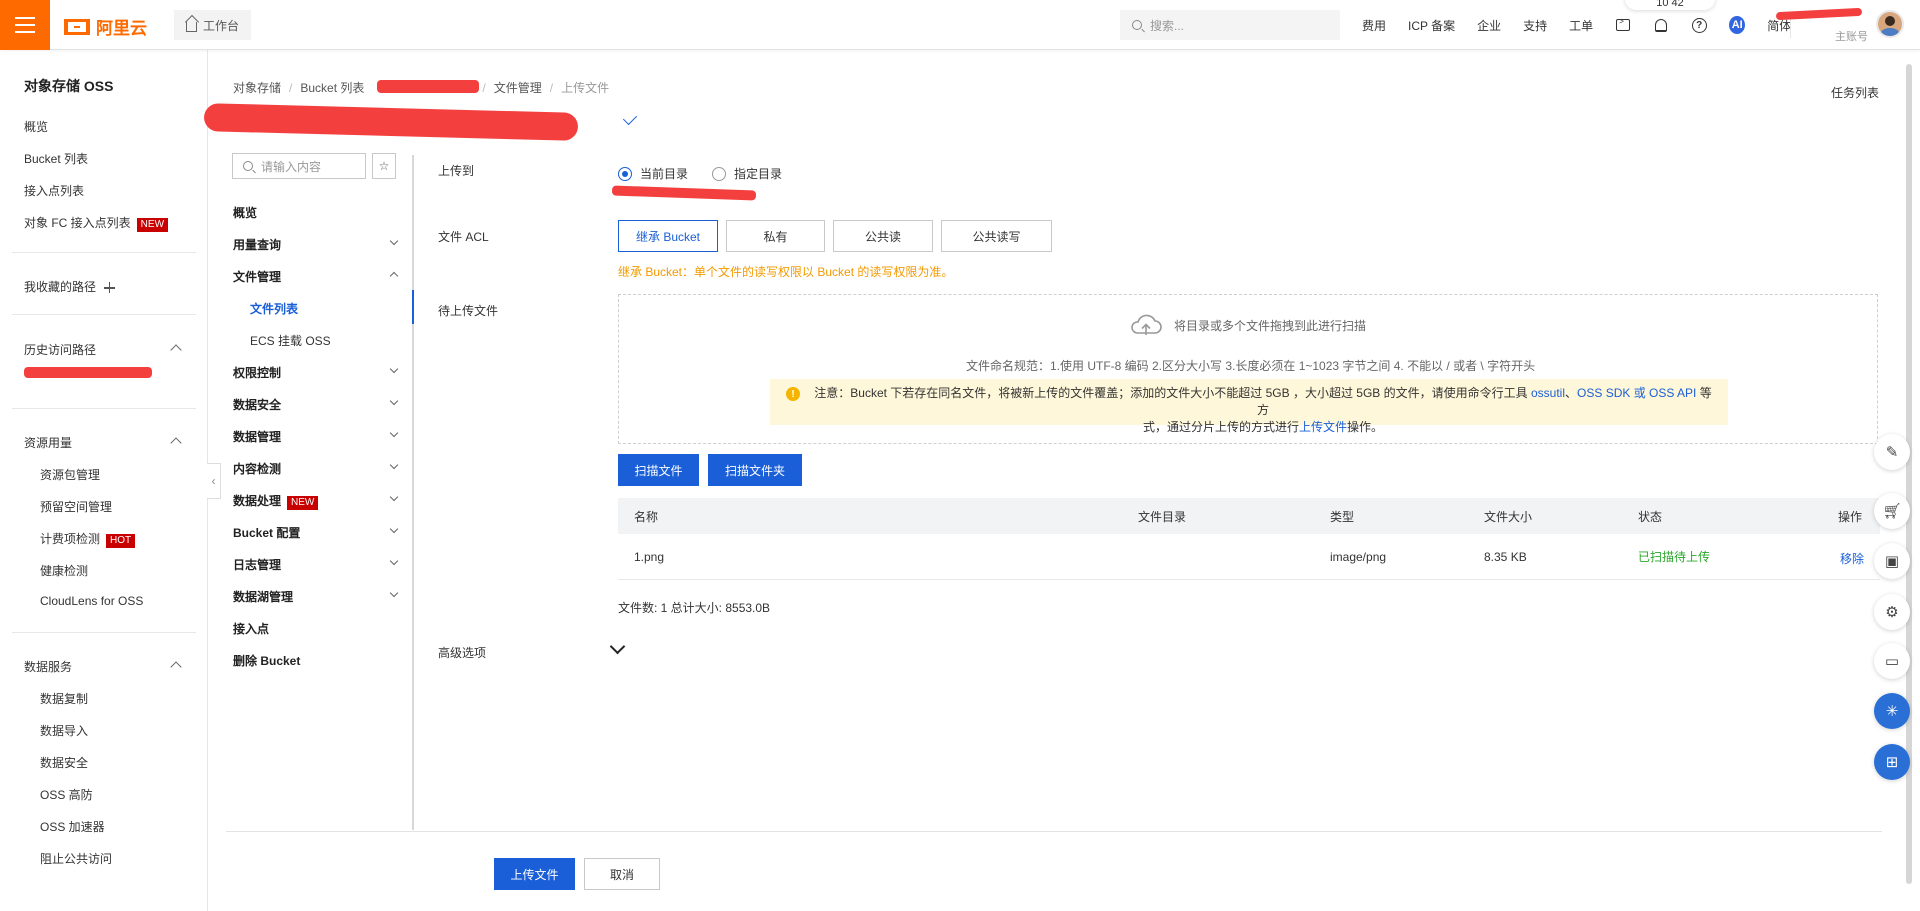 The image size is (1920, 911). I want to click on task-list-link: 任务列表, so click(1855, 92).